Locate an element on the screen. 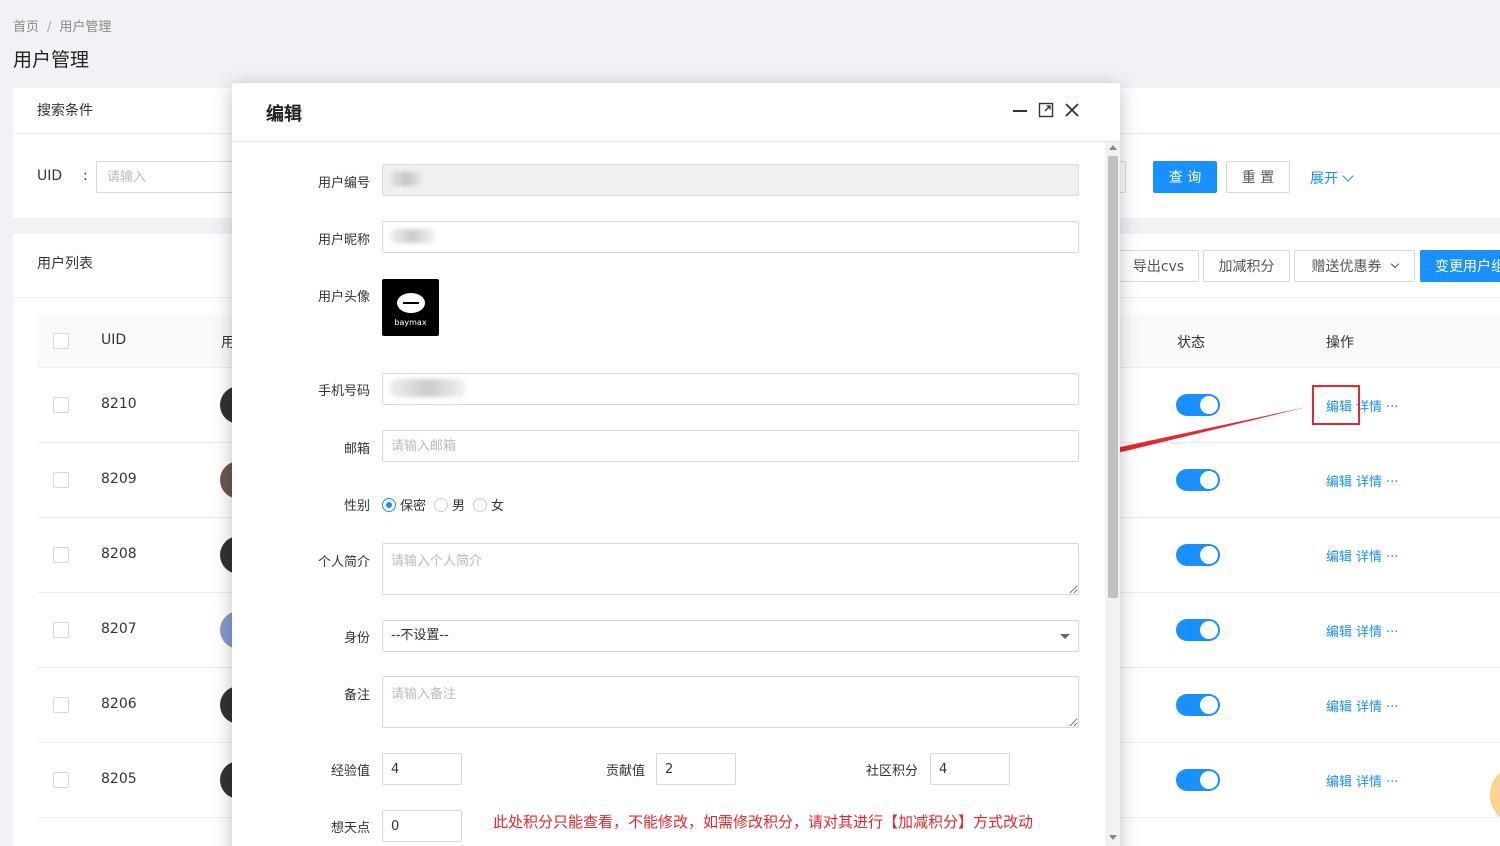 Image resolution: width=1500 pixels, height=846 pixels. remark-label: 备注 is located at coordinates (356, 695).